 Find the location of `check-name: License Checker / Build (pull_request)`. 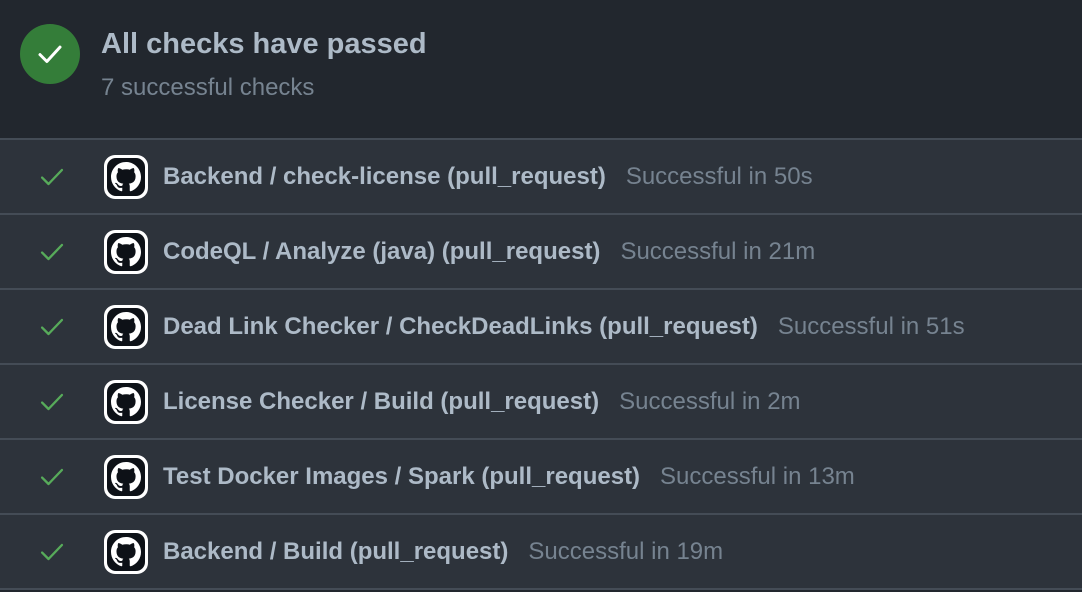

check-name: License Checker / Build (pull_request) is located at coordinates (381, 401).